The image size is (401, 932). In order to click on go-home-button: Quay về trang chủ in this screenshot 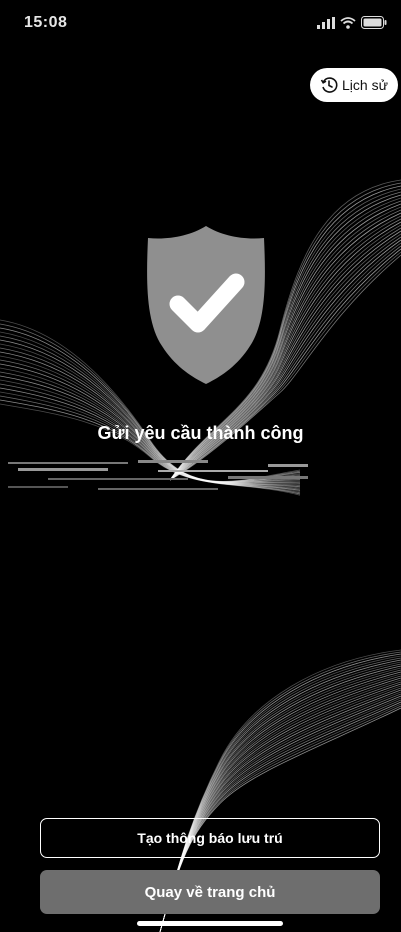, I will do `click(210, 892)`.